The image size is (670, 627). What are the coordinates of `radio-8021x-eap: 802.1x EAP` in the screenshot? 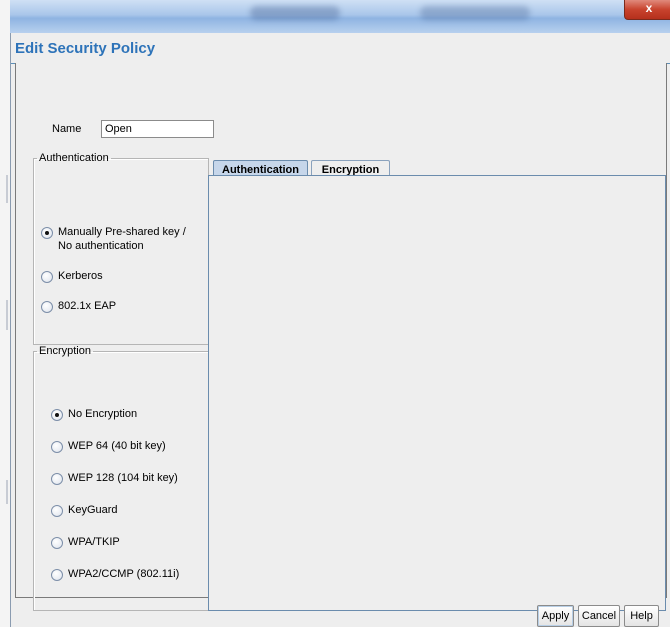 It's located at (78, 306).